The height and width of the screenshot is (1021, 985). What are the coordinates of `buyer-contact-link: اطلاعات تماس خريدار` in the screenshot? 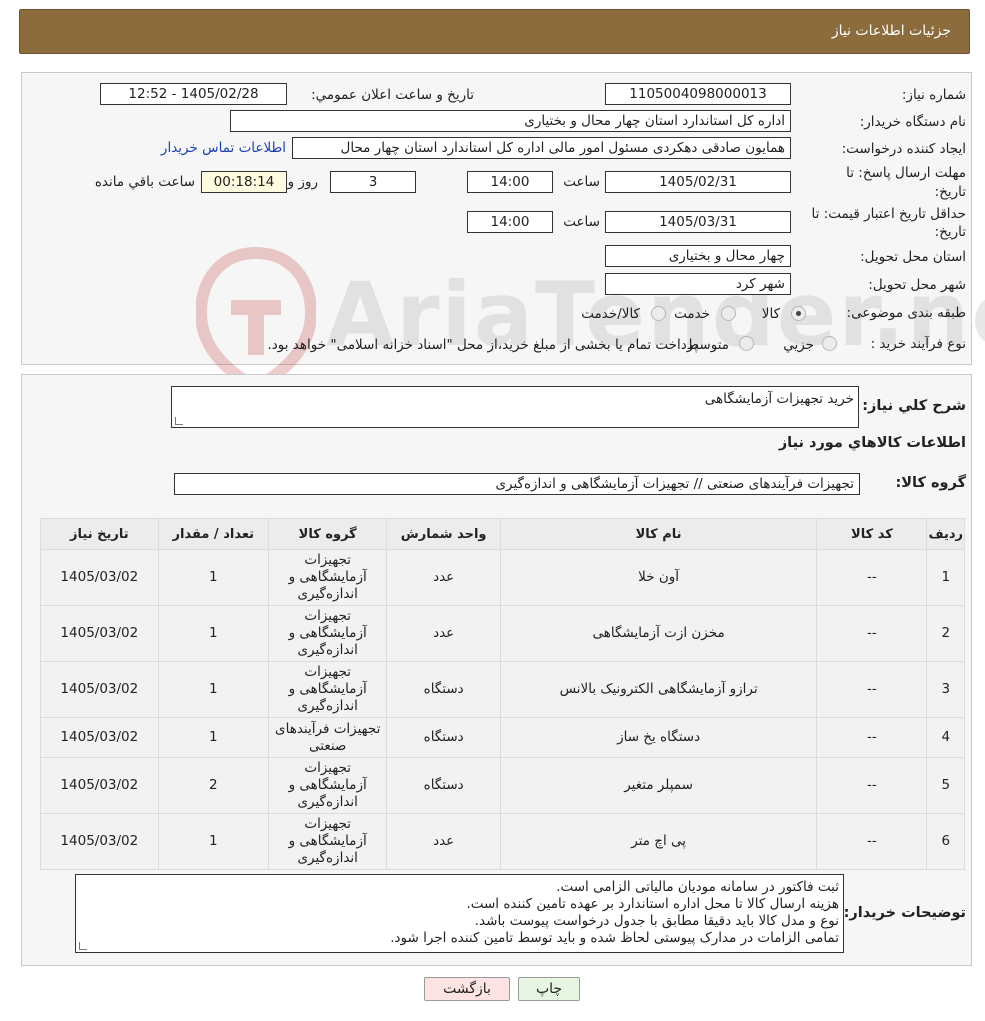 It's located at (223, 148).